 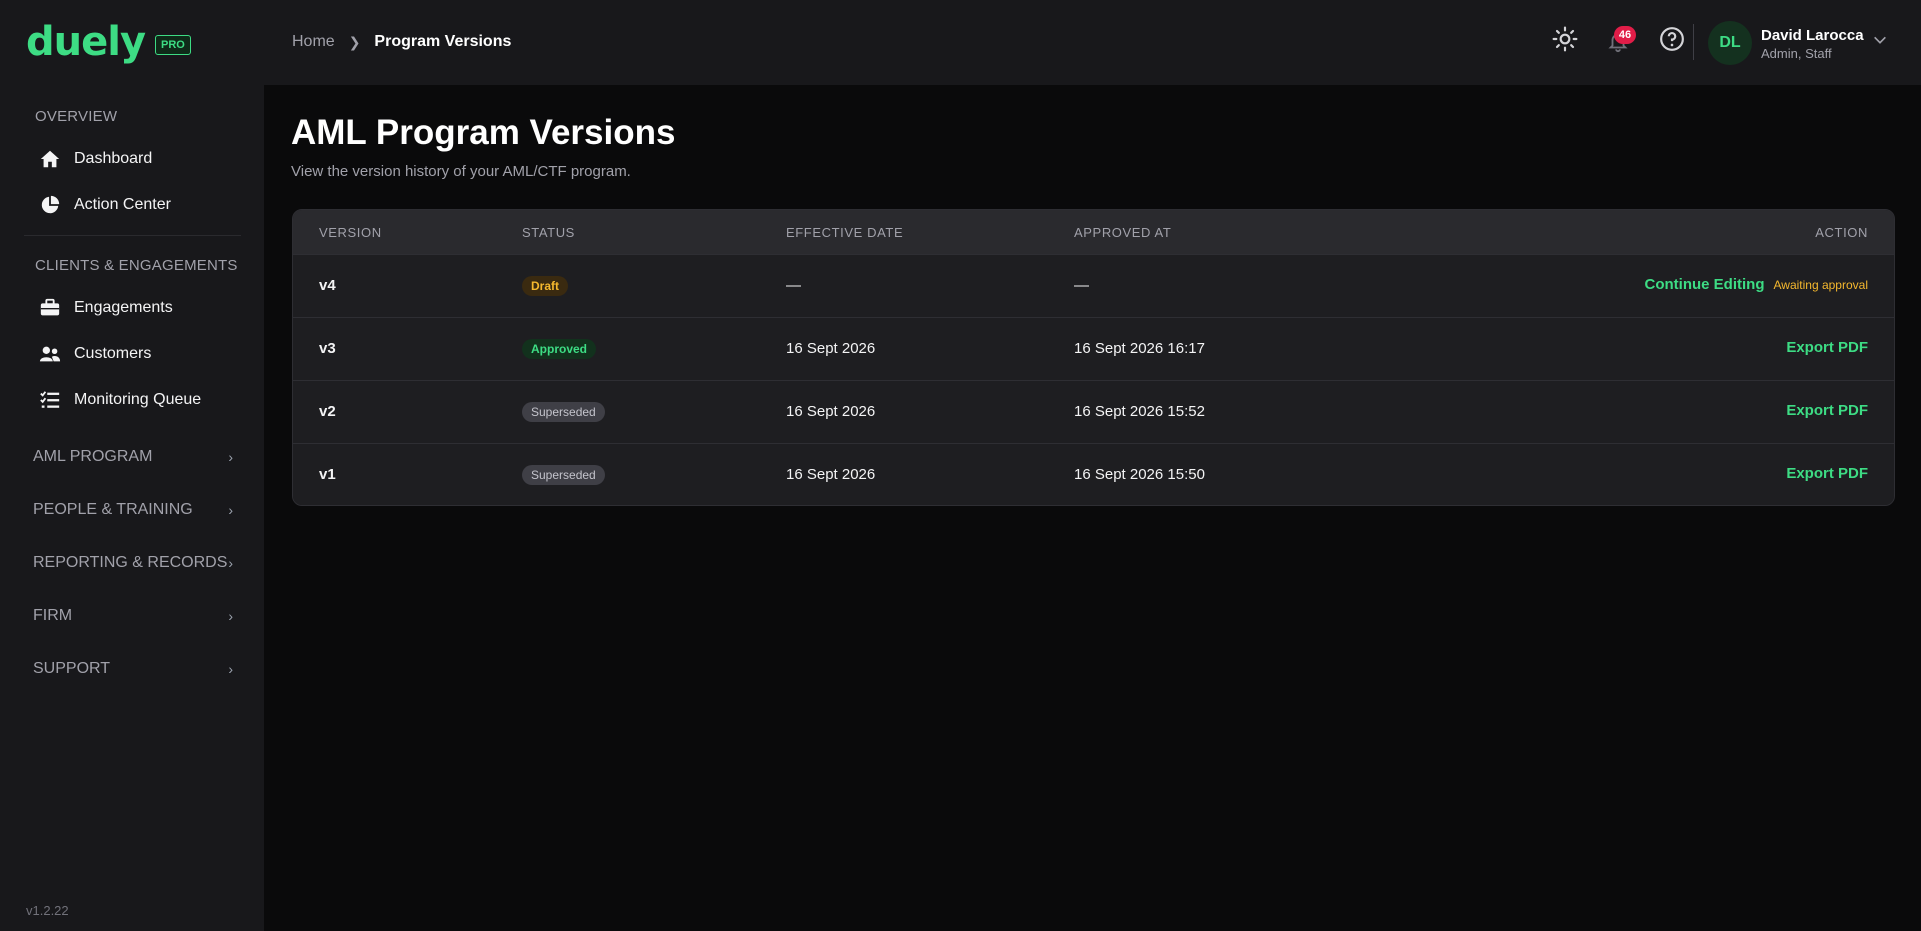 What do you see at coordinates (1139, 348) in the screenshot?
I see `approved-at-cell: 16 Sept 2026 16:17` at bounding box center [1139, 348].